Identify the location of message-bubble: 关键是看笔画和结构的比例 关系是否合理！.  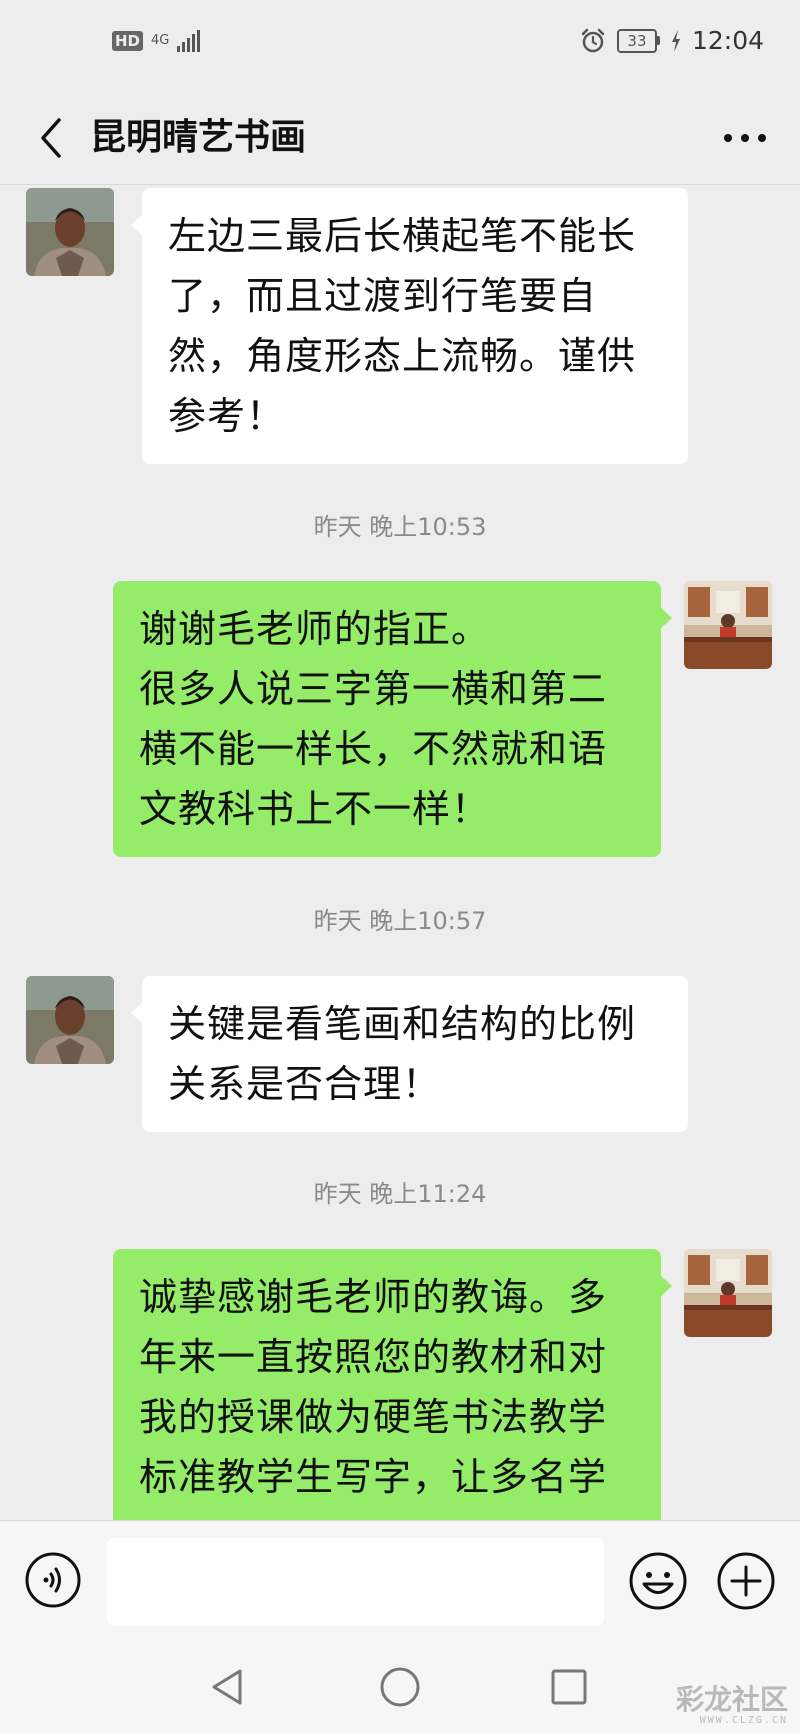
(409, 1054).